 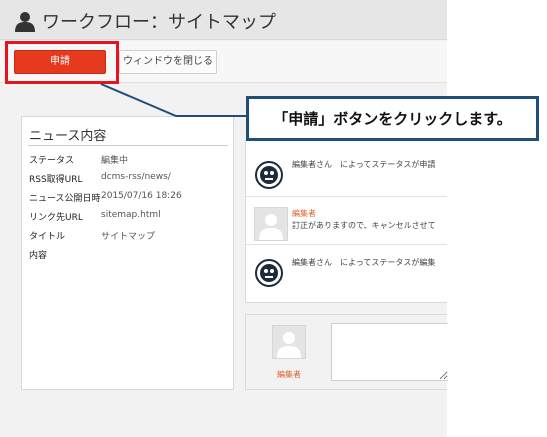 I want to click on editor-name: 編集者, so click(x=304, y=213).